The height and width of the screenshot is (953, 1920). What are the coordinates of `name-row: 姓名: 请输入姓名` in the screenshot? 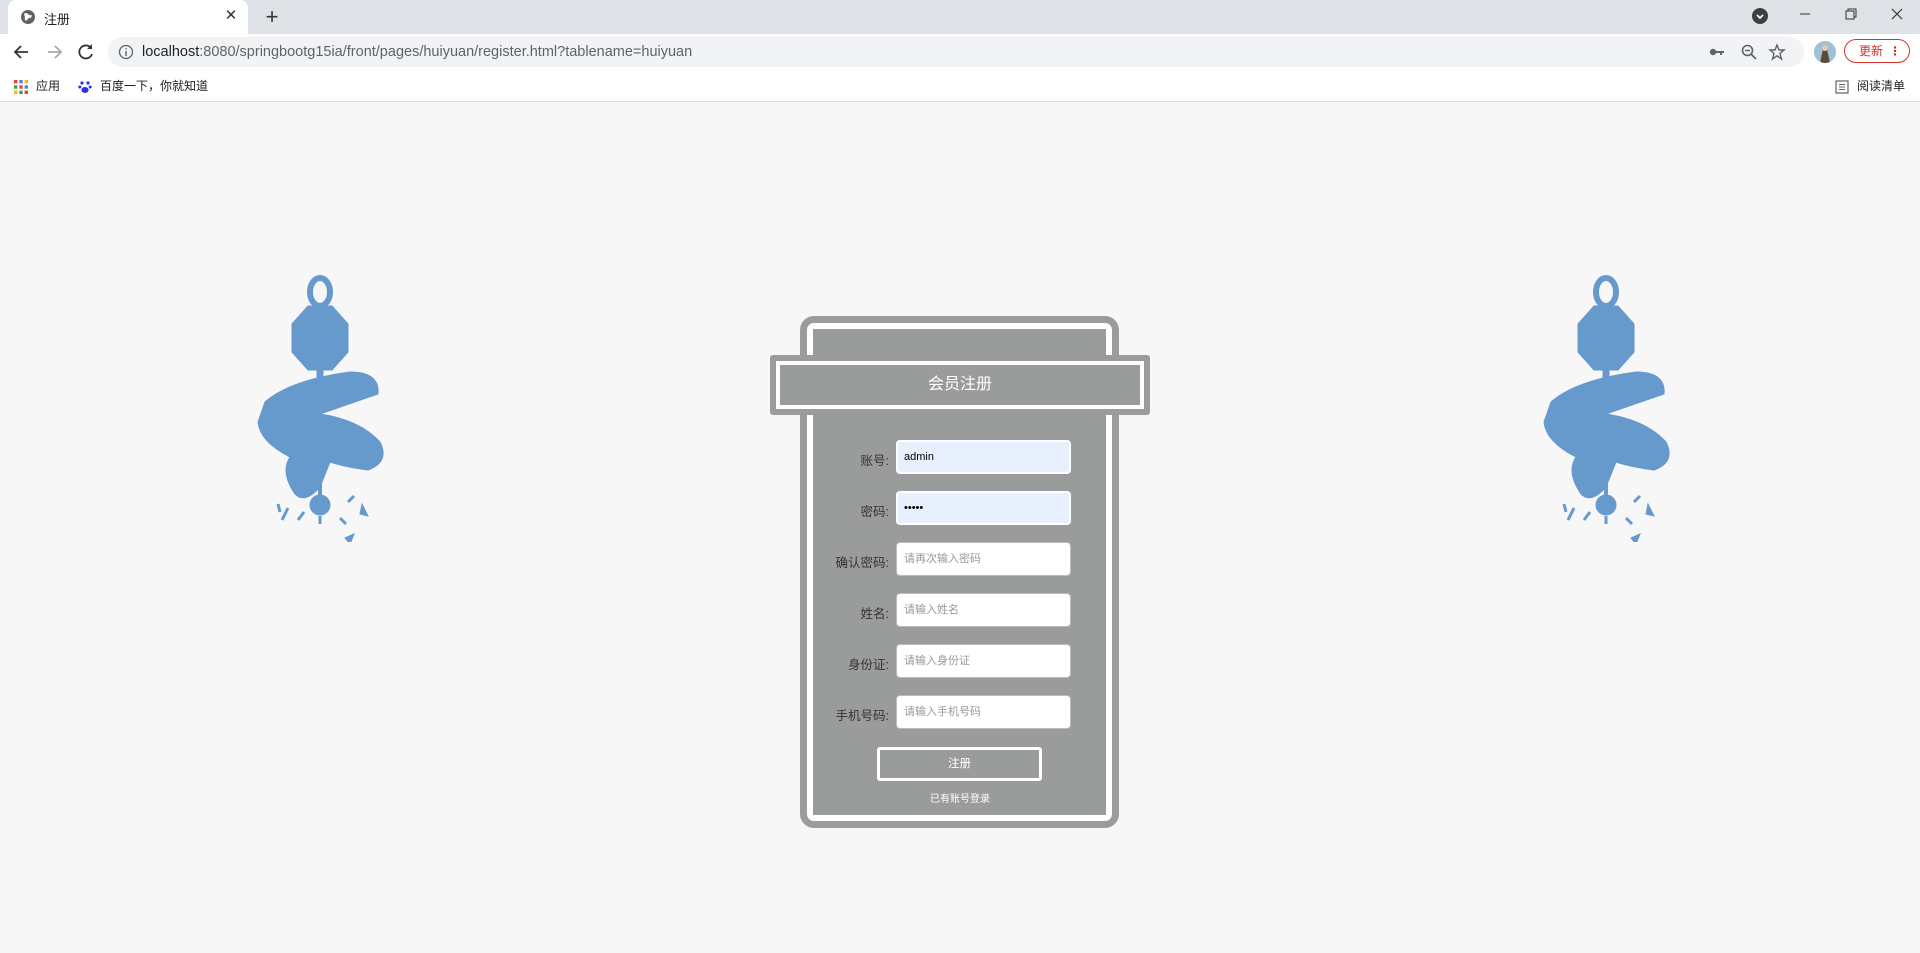 It's located at (941, 611).